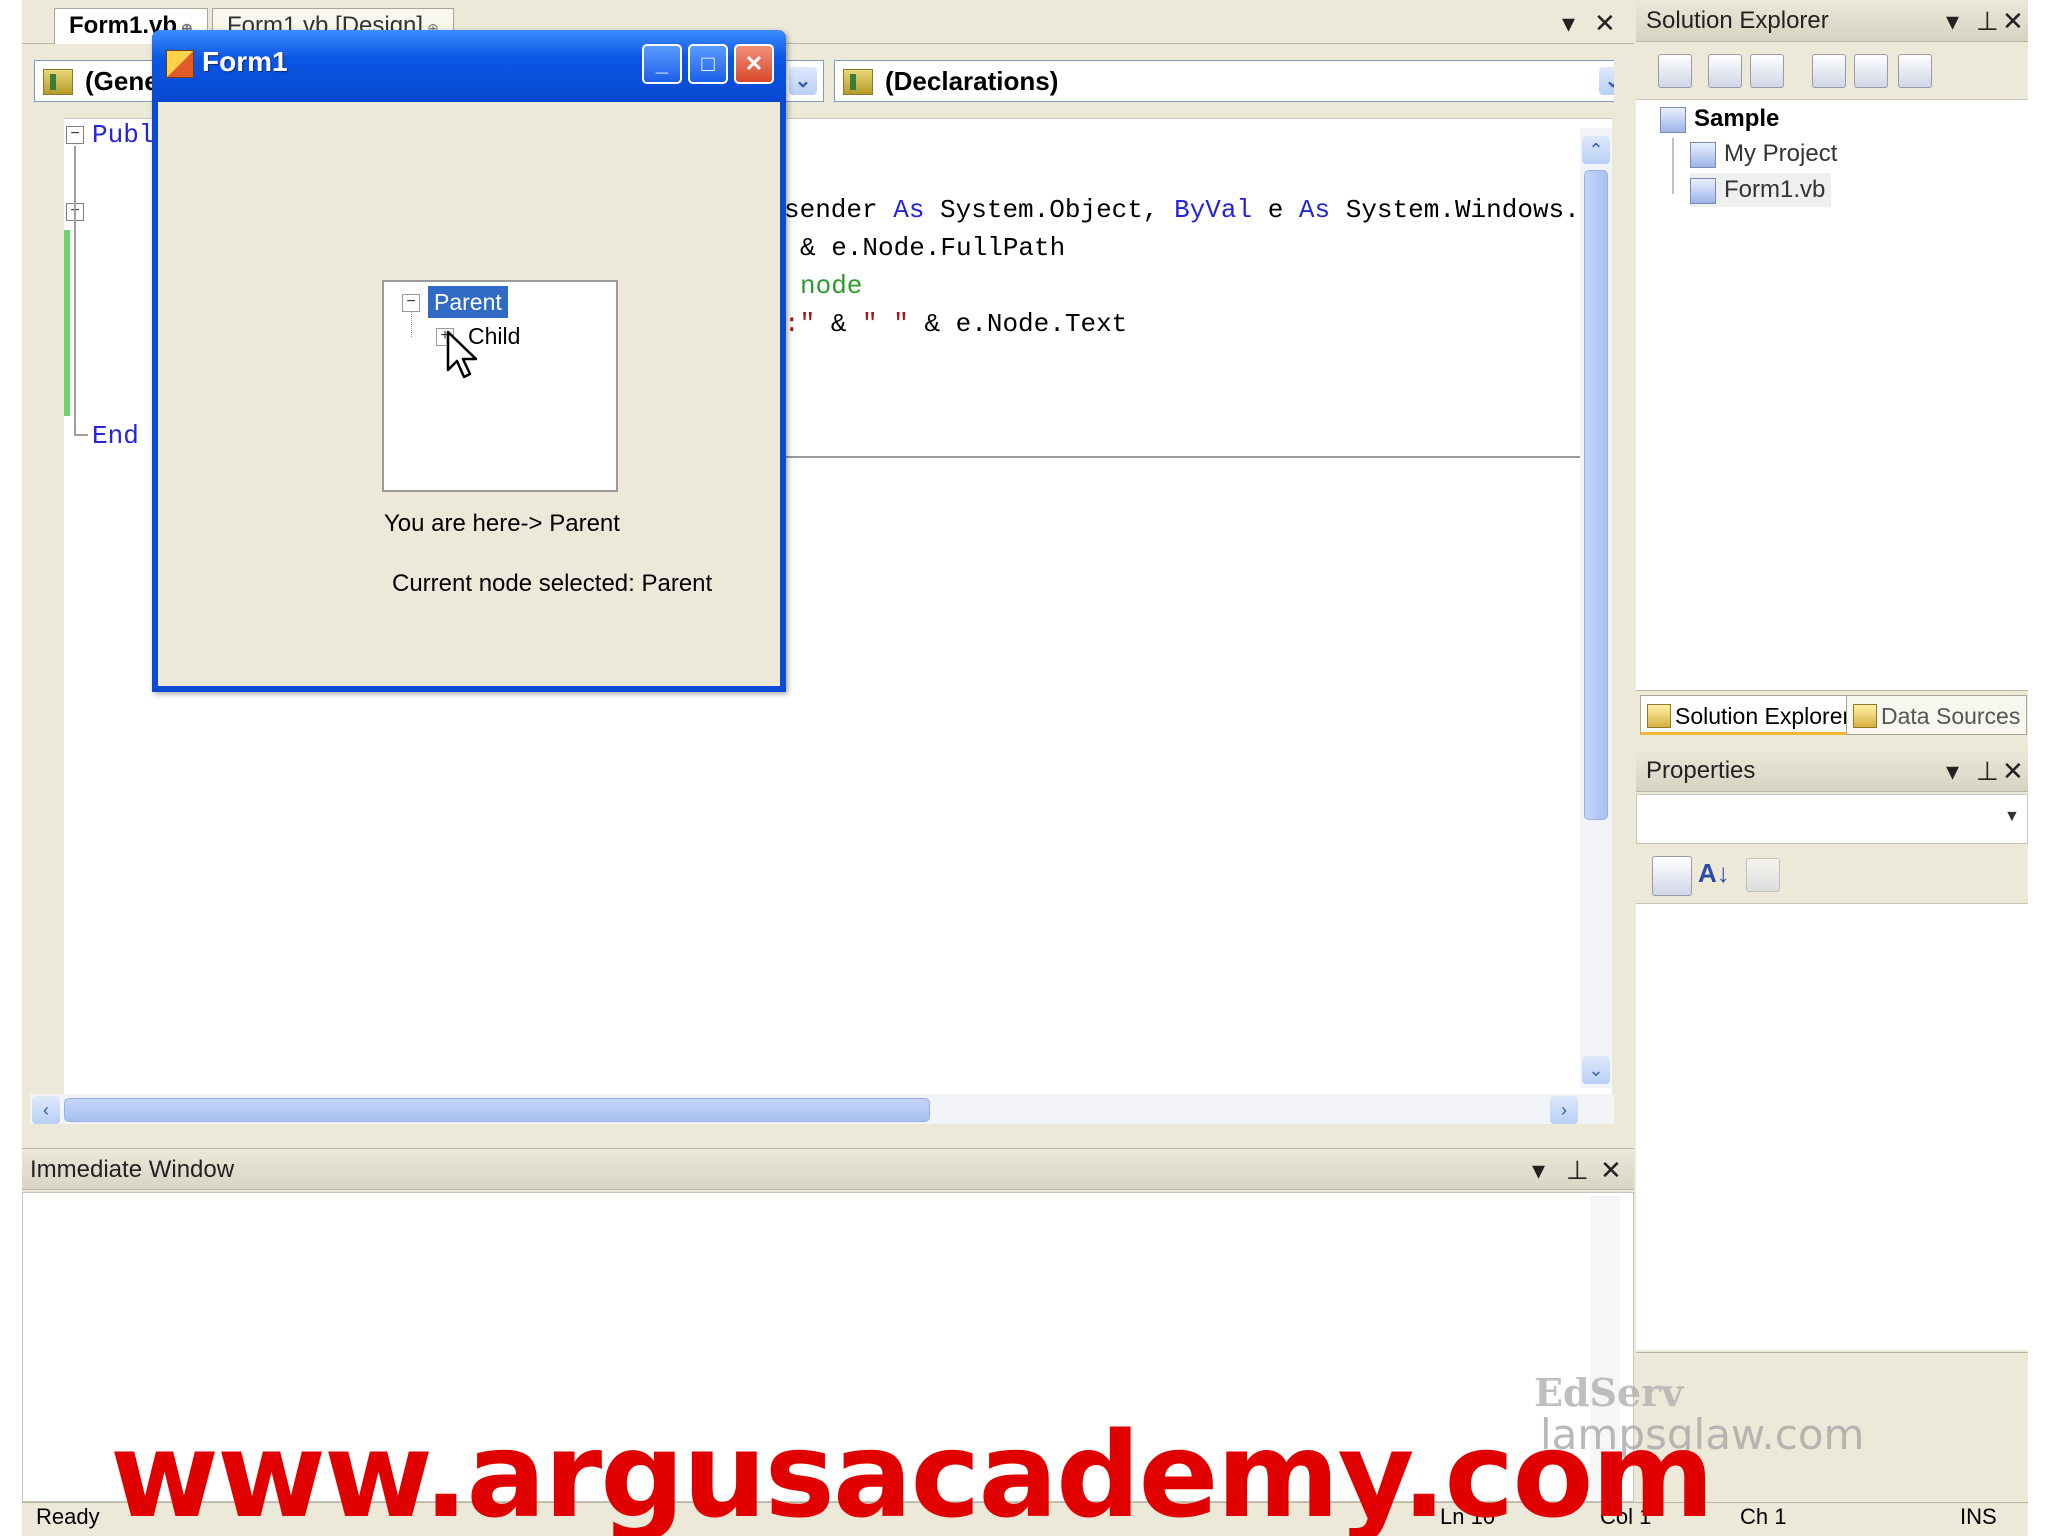 This screenshot has width=2048, height=1536. I want to click on mouse-pointer-icon, so click(462, 354).